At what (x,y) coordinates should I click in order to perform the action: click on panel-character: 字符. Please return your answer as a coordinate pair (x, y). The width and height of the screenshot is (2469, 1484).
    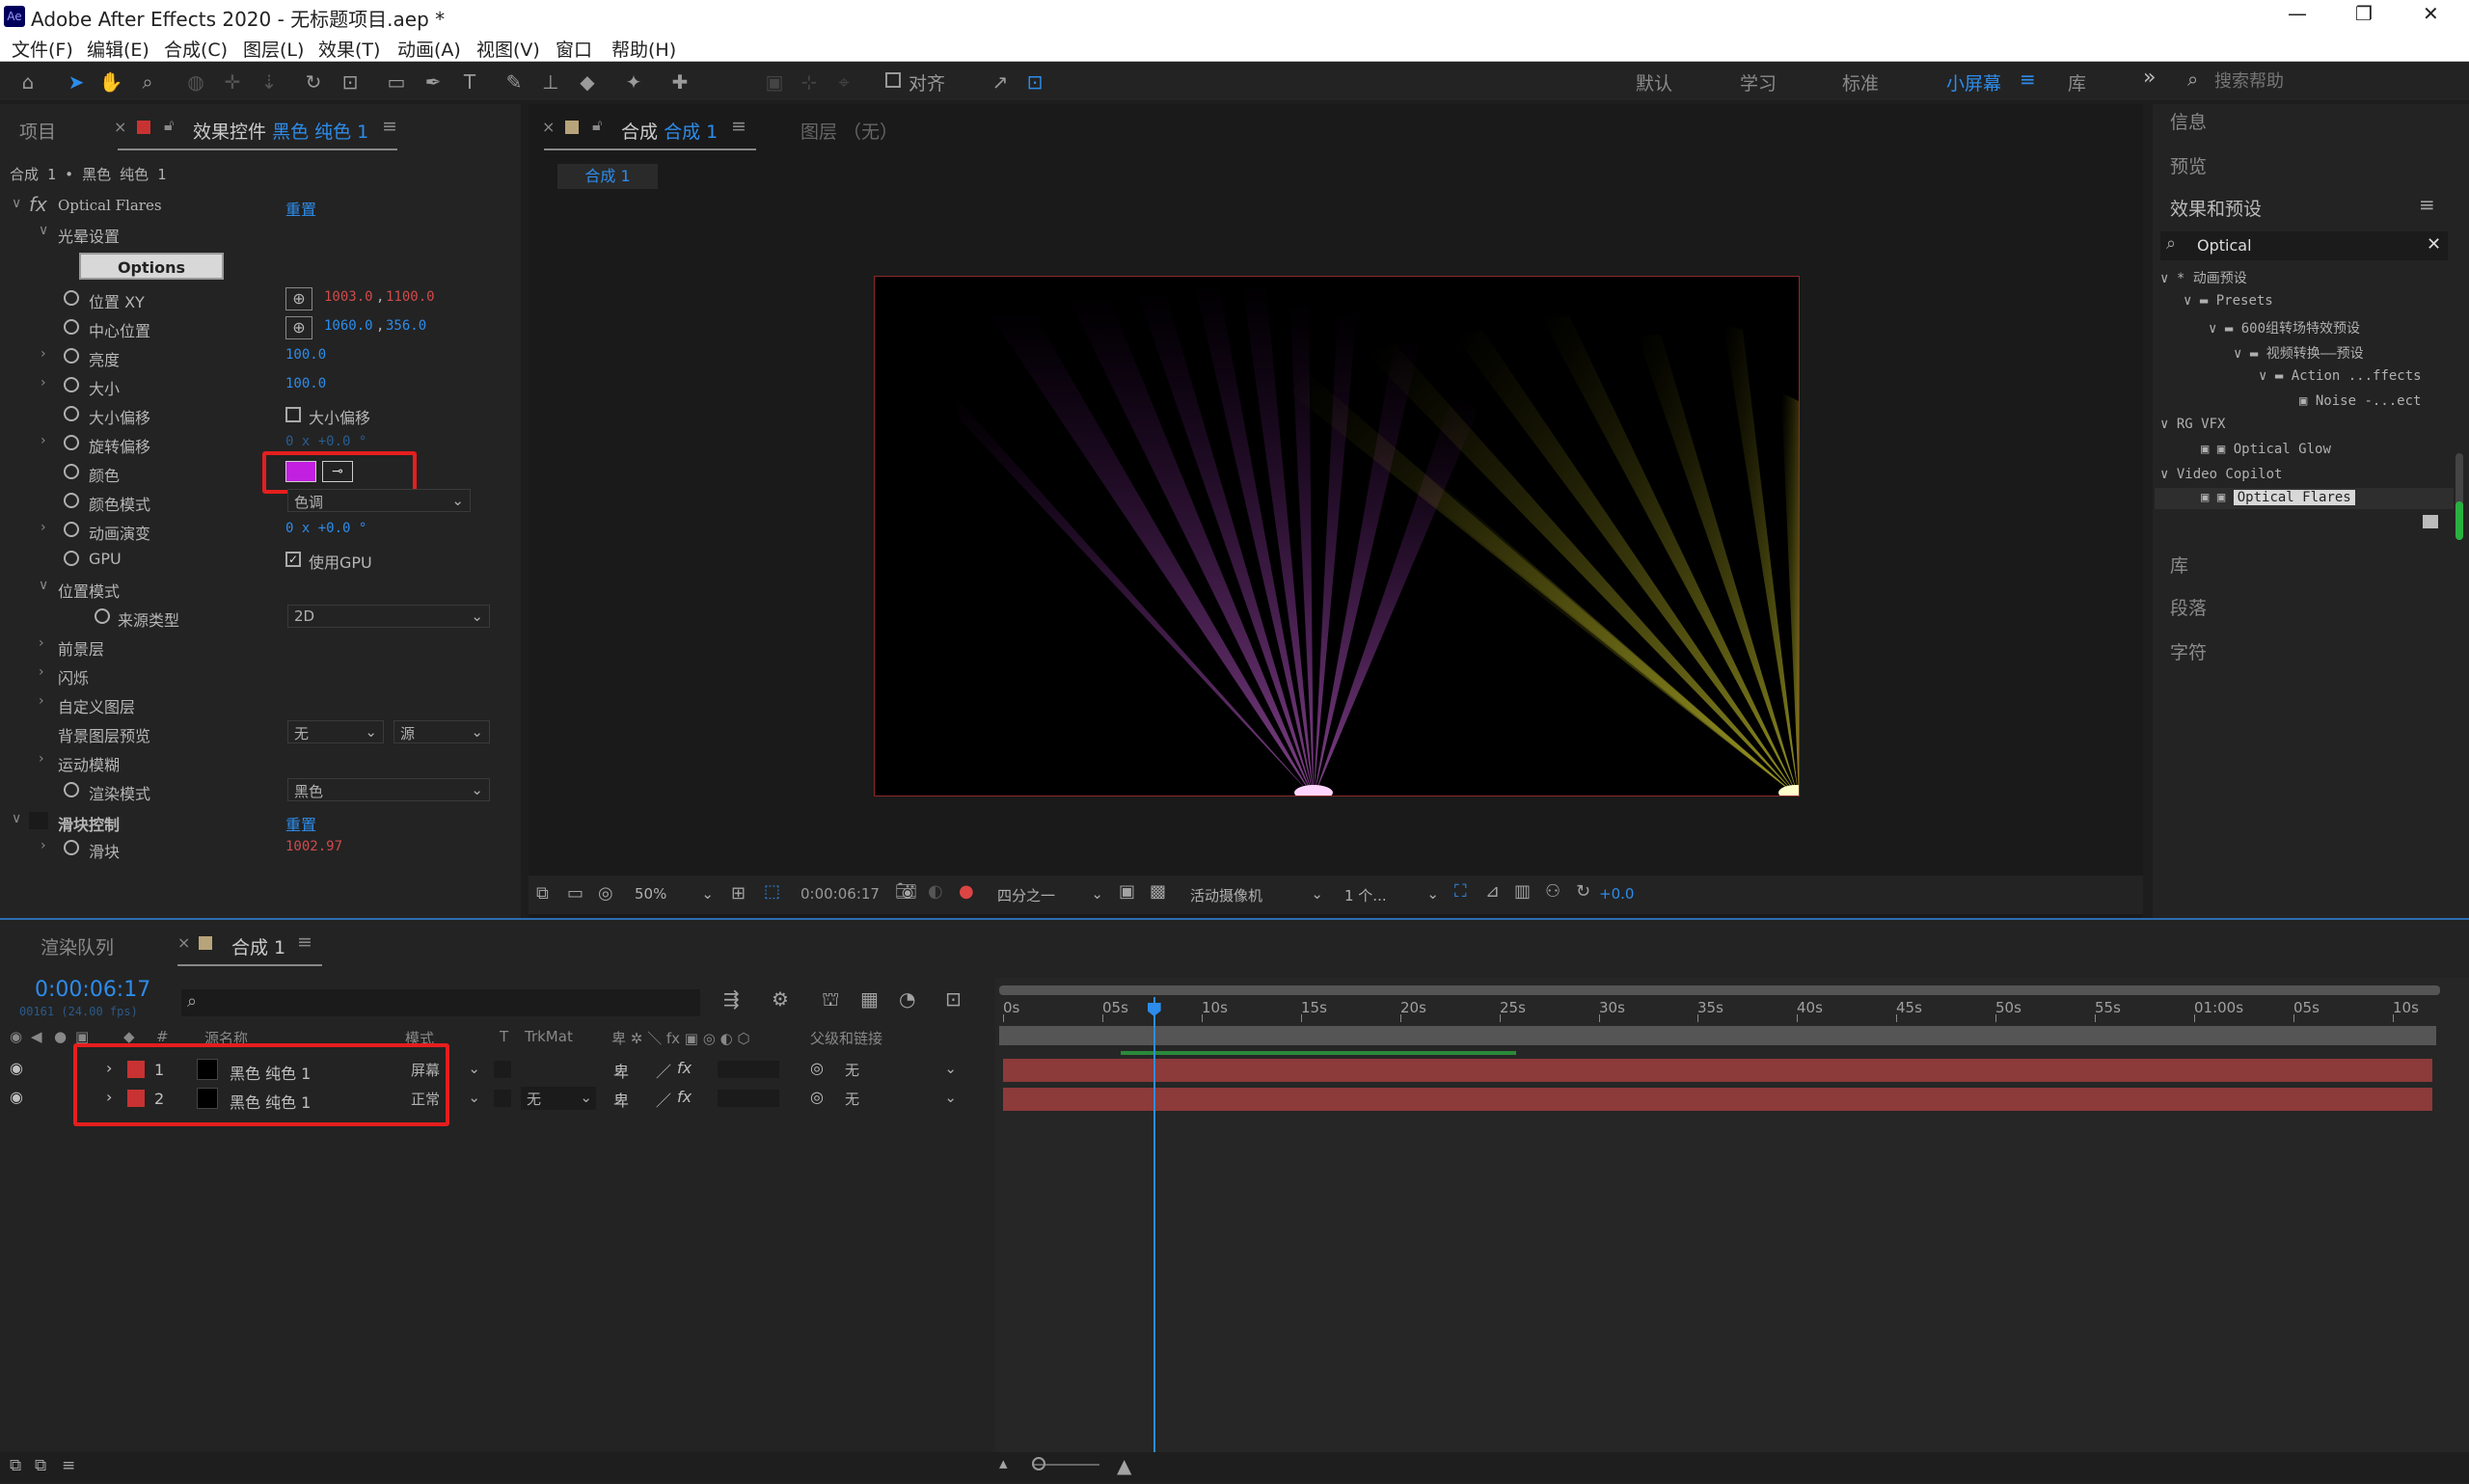
    Looking at the image, I should click on (2188, 651).